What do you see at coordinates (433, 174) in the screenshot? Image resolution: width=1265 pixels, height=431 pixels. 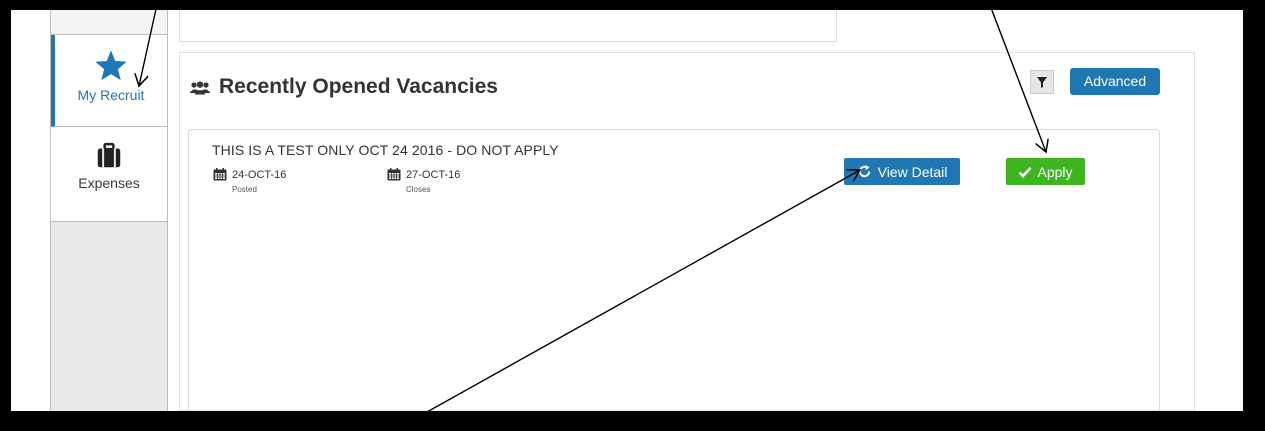 I see `closes-date: 27-OCT-16` at bounding box center [433, 174].